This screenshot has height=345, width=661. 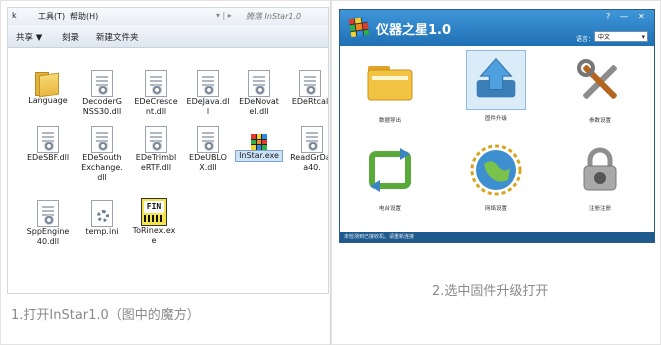 I want to click on tile-radio-settings: 电台设置, so click(x=390, y=176).